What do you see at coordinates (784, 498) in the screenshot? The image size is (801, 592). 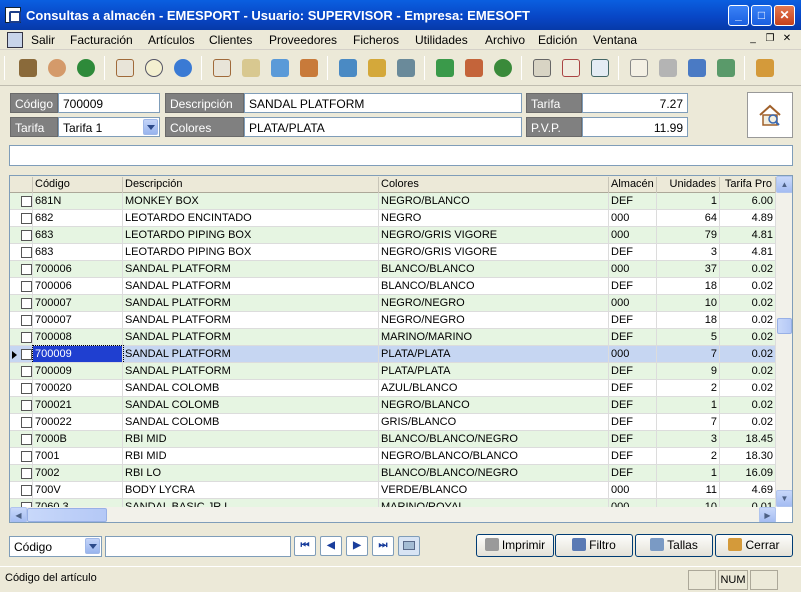 I see `scroll-down-button: ▼` at bounding box center [784, 498].